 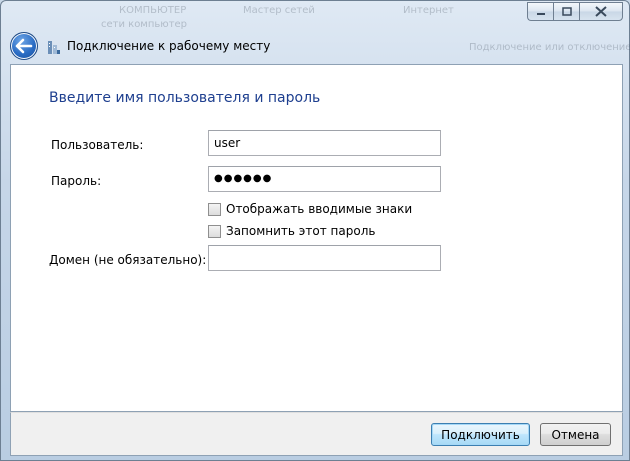 What do you see at coordinates (279, 10) in the screenshot?
I see `ghost-text: Мастер сетей` at bounding box center [279, 10].